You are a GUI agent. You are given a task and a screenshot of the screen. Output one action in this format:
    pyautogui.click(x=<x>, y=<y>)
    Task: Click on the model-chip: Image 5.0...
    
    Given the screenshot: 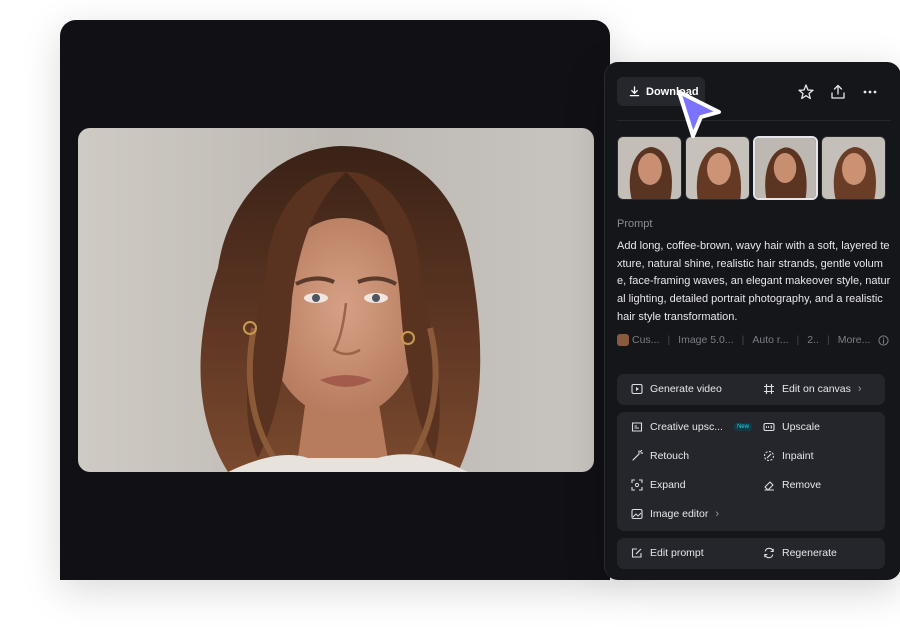 What is the action you would take?
    pyautogui.click(x=705, y=340)
    